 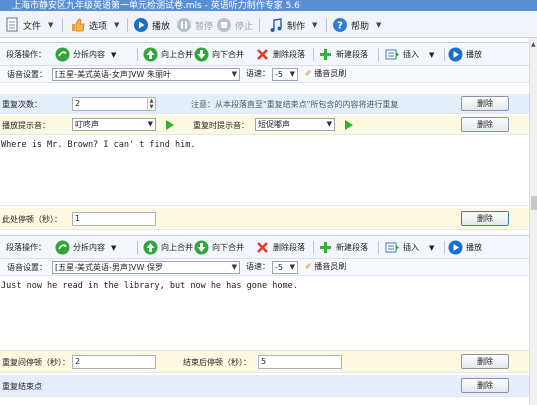 What do you see at coordinates (94, 25) in the screenshot?
I see `options-menu: 选项 ▼` at bounding box center [94, 25].